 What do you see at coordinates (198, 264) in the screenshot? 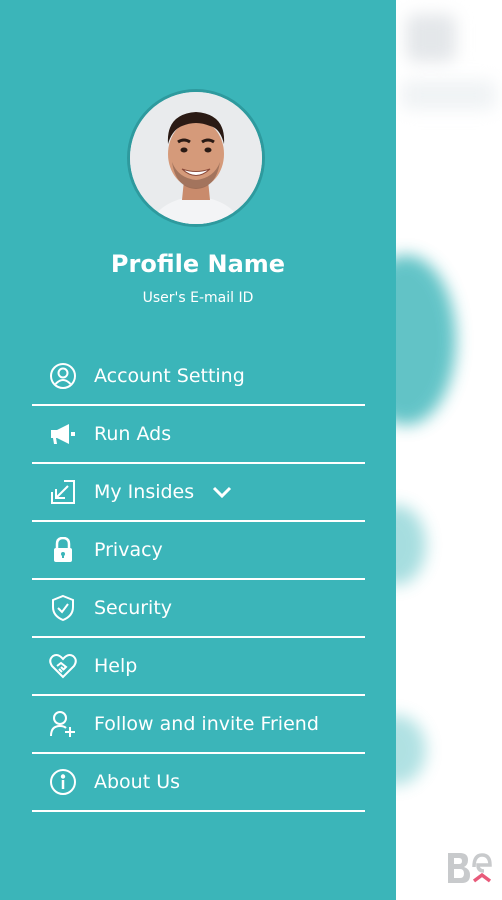
I see `profile-name: Profile Name` at bounding box center [198, 264].